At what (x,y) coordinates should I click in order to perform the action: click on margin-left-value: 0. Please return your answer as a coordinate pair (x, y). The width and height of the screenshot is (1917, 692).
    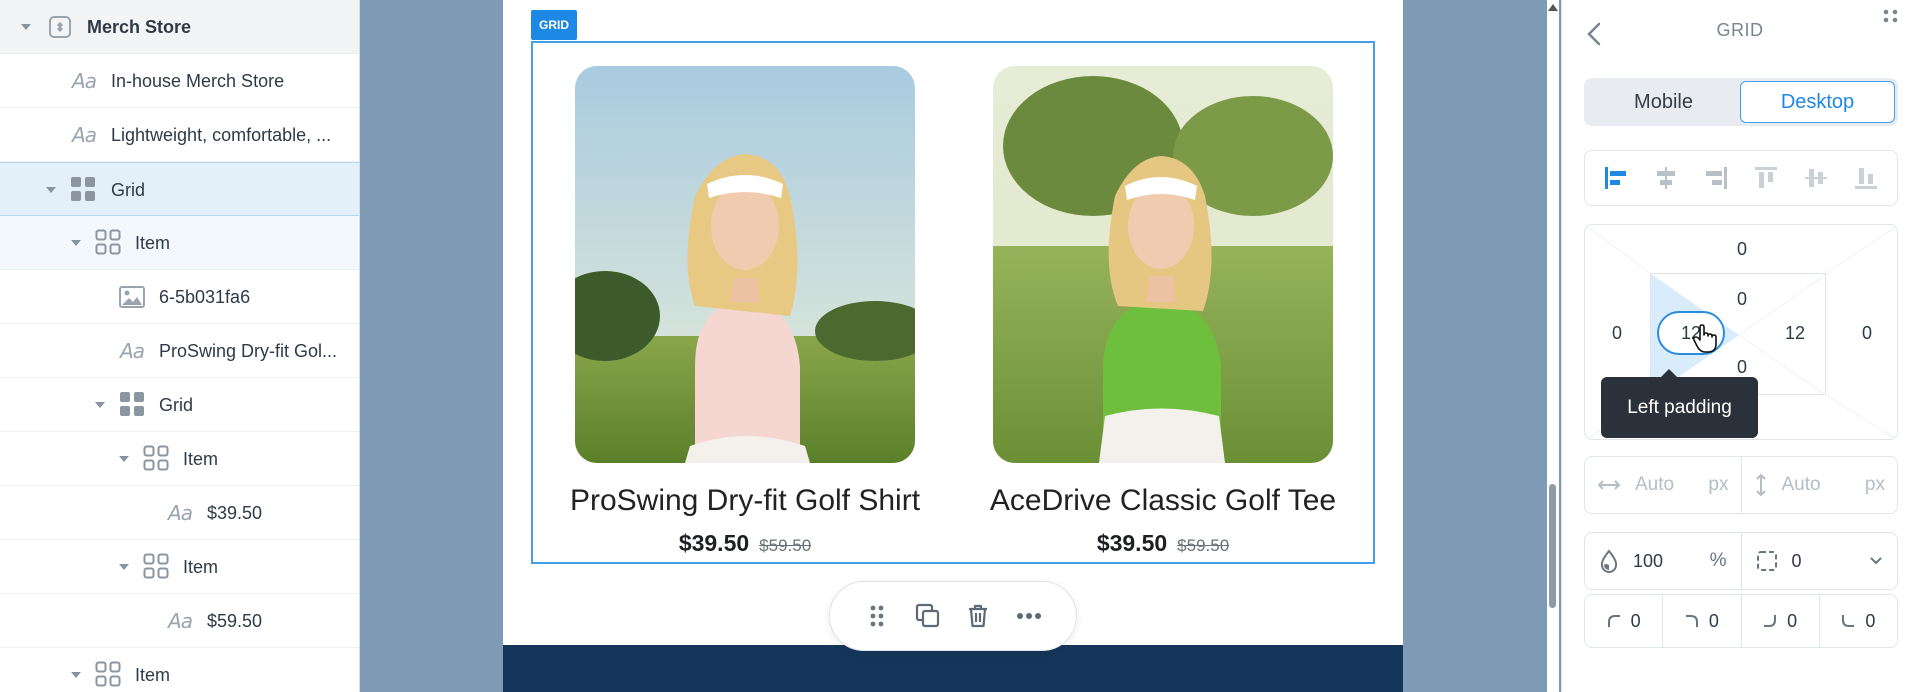
    Looking at the image, I should click on (1617, 333).